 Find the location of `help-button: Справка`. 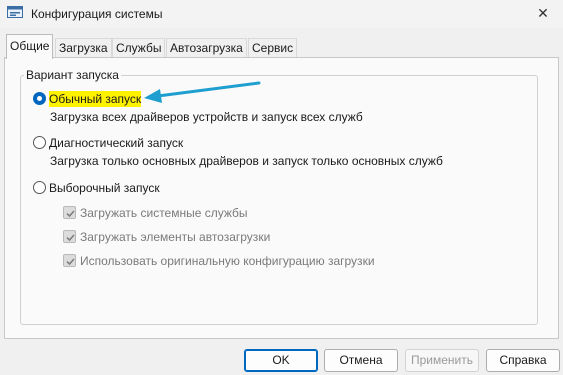

help-button: Справка is located at coordinates (523, 360).